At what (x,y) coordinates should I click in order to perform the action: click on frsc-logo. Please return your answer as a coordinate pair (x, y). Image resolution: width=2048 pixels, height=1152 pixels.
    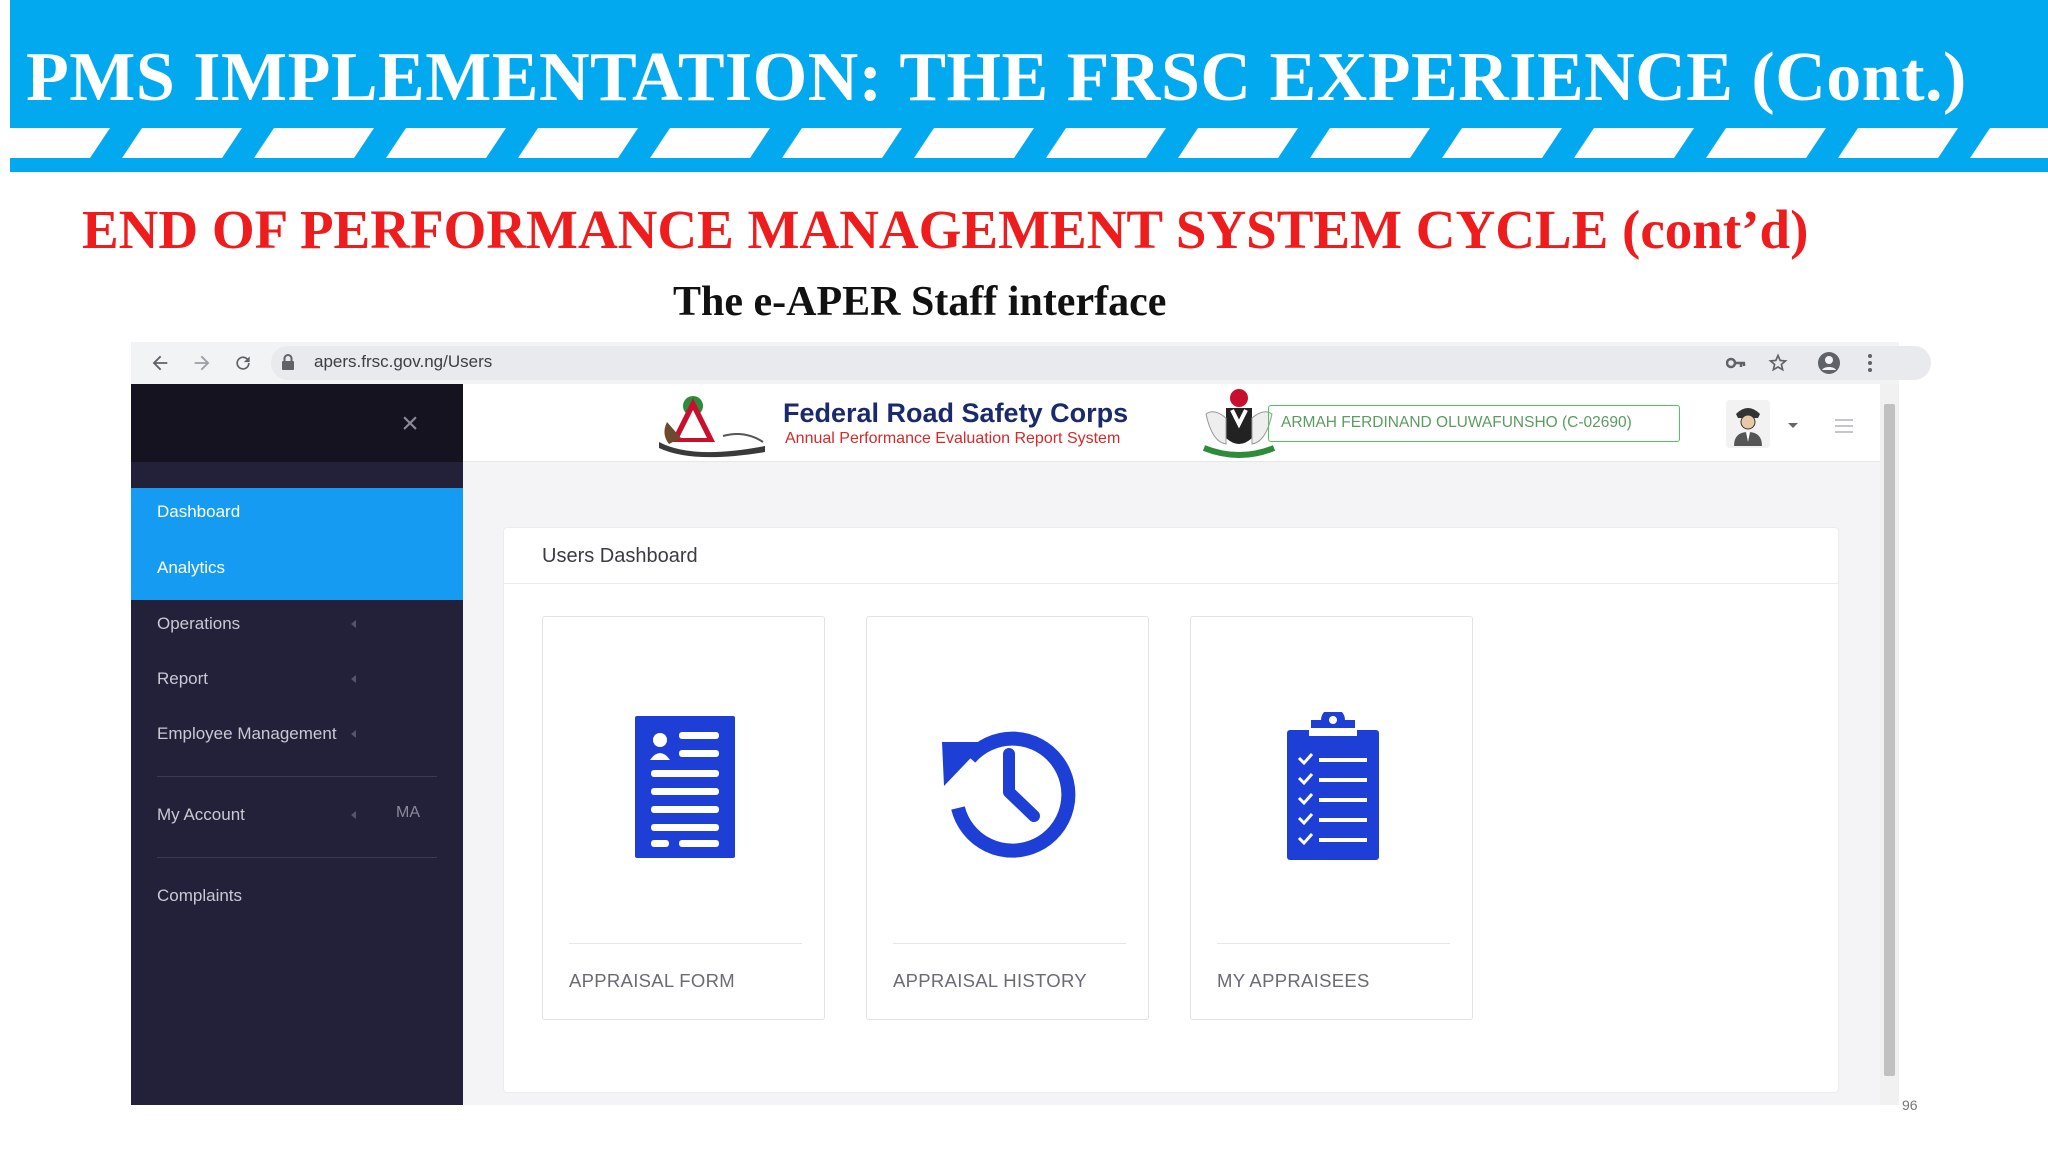
    Looking at the image, I should click on (712, 427).